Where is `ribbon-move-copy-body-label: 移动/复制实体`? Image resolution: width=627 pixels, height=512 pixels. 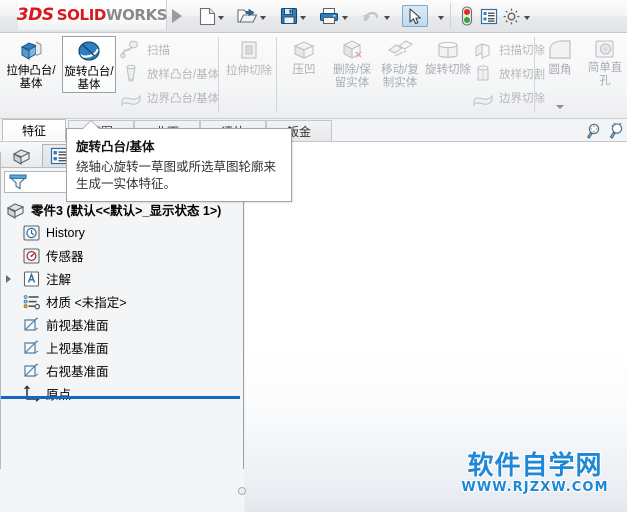
ribbon-move-copy-body-label: 移动/复制实体 is located at coordinates (400, 76).